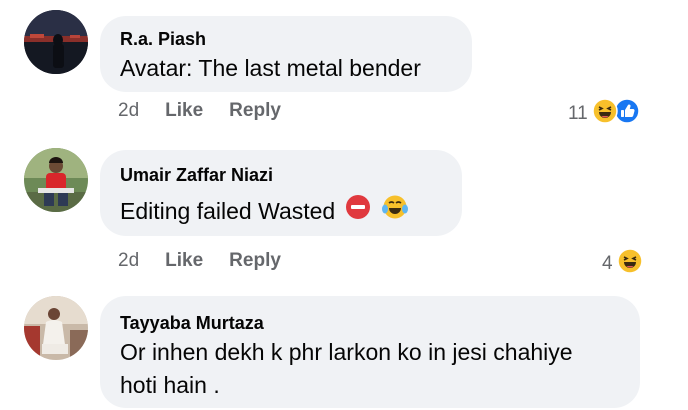 This screenshot has height=410, width=688. I want to click on comment-text: Editing failed Wasted, so click(281, 211).